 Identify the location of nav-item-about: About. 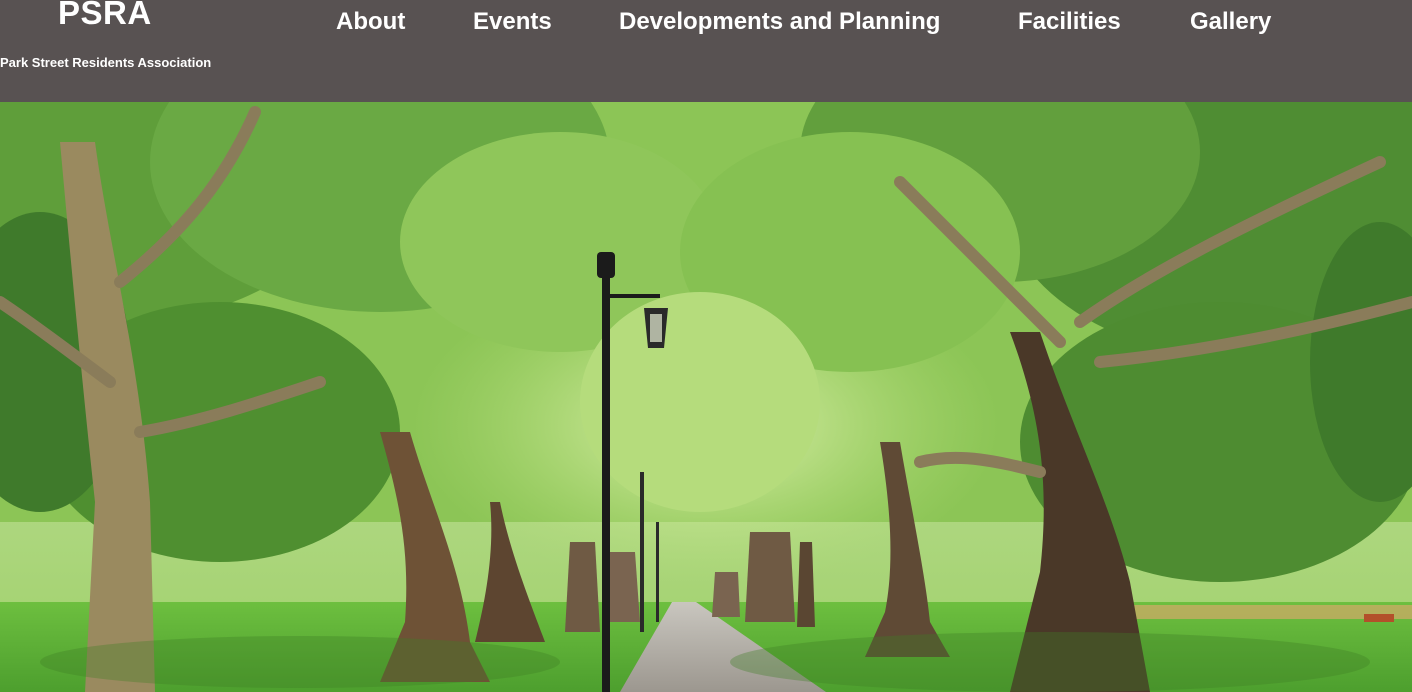
(370, 22).